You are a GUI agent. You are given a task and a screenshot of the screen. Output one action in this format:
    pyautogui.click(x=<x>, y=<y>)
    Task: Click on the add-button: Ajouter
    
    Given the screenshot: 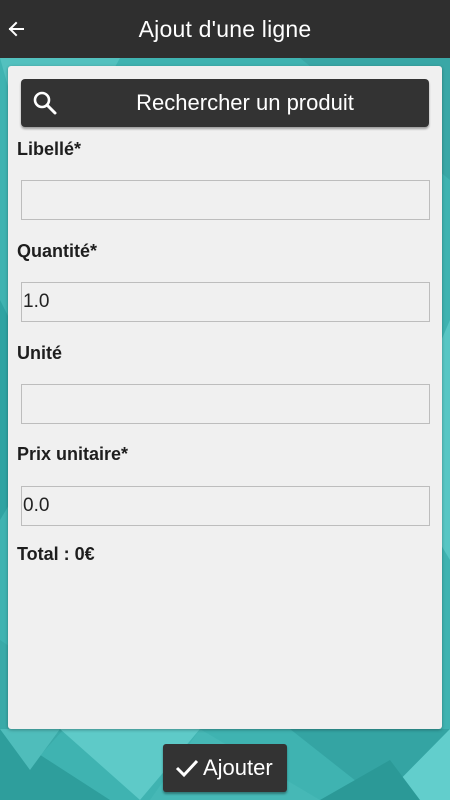 What is the action you would take?
    pyautogui.click(x=225, y=768)
    